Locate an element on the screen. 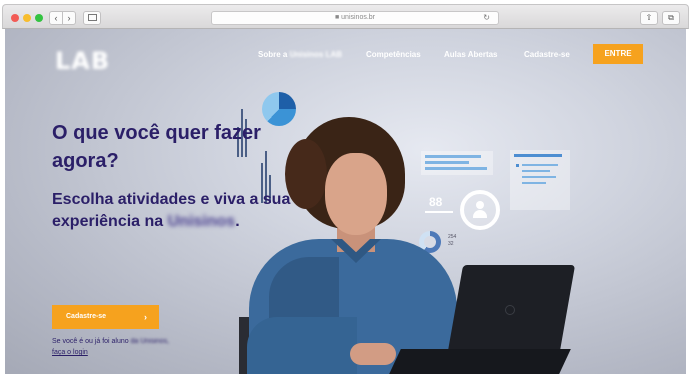  site-logo: LAB is located at coordinates (82, 61).